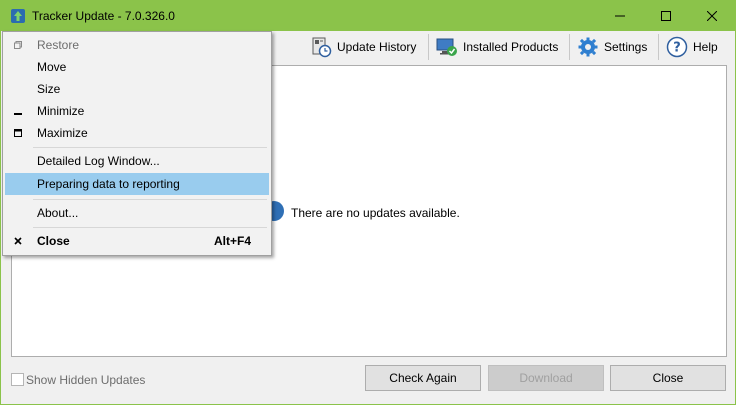 This screenshot has height=405, width=736. I want to click on help-button: ? Help, so click(692, 47).